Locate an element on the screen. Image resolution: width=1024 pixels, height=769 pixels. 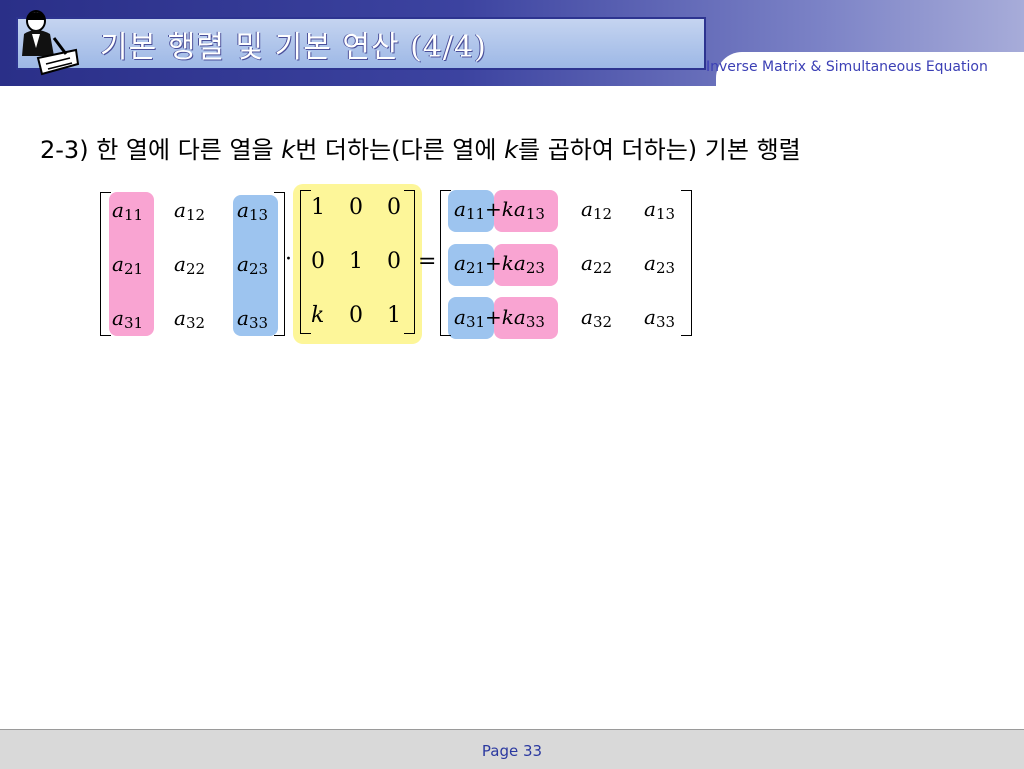
result-cell: a33 is located at coordinates (660, 318).